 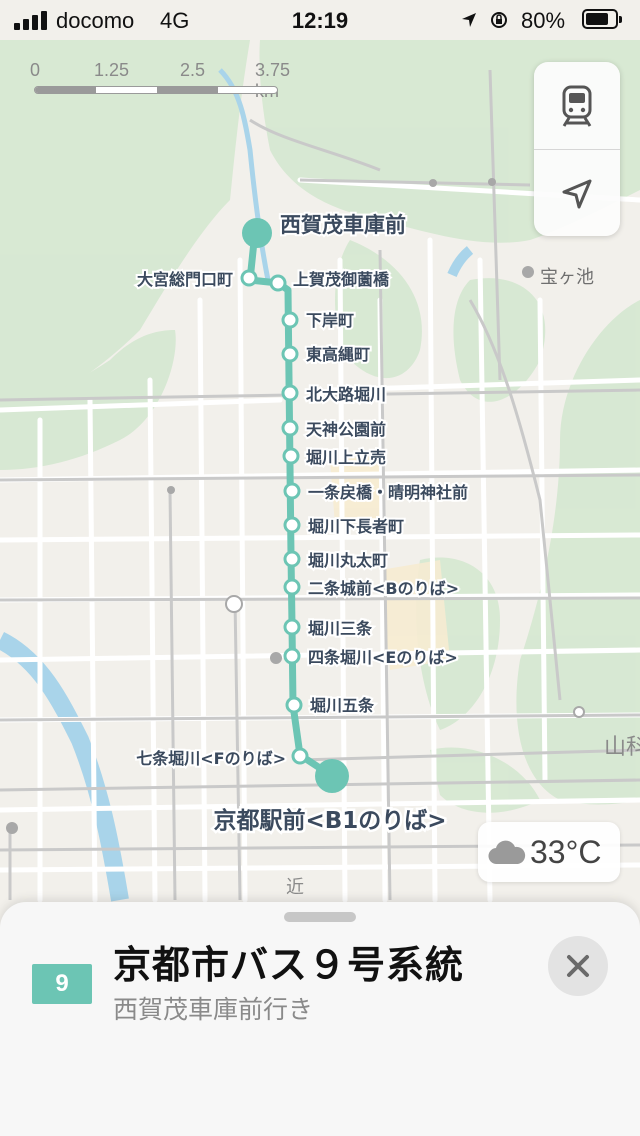 I want to click on stop-label: 二条城前<Bのりば>, so click(x=383, y=588).